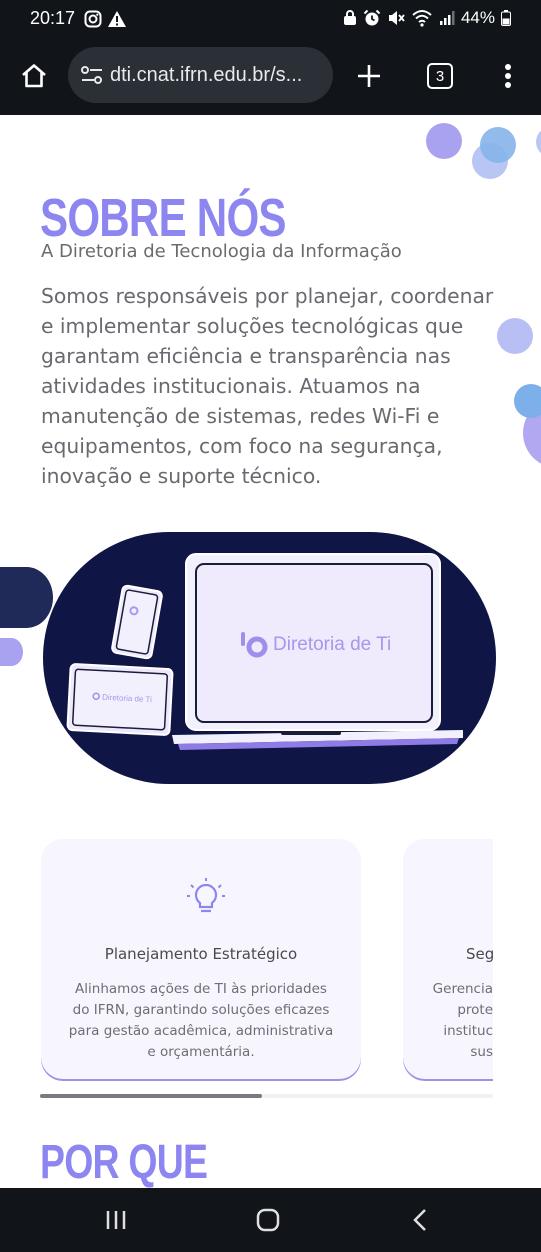 The image size is (541, 1252). What do you see at coordinates (163, 218) in the screenshot?
I see `page-title: SOBRE NÓS` at bounding box center [163, 218].